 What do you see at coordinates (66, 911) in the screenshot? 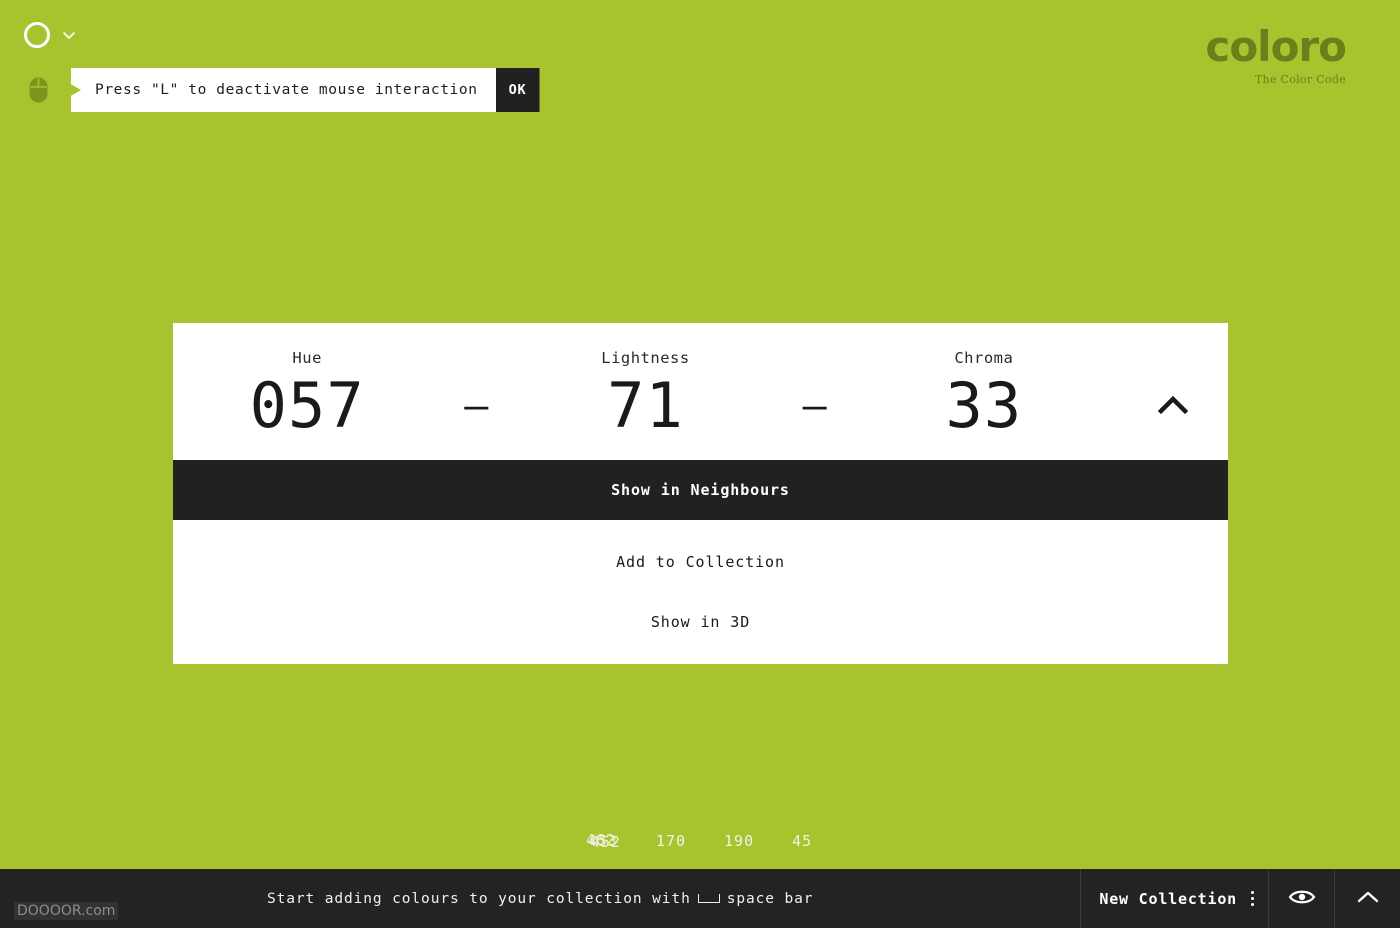
I see `site-watermark: DOOOOR.com` at bounding box center [66, 911].